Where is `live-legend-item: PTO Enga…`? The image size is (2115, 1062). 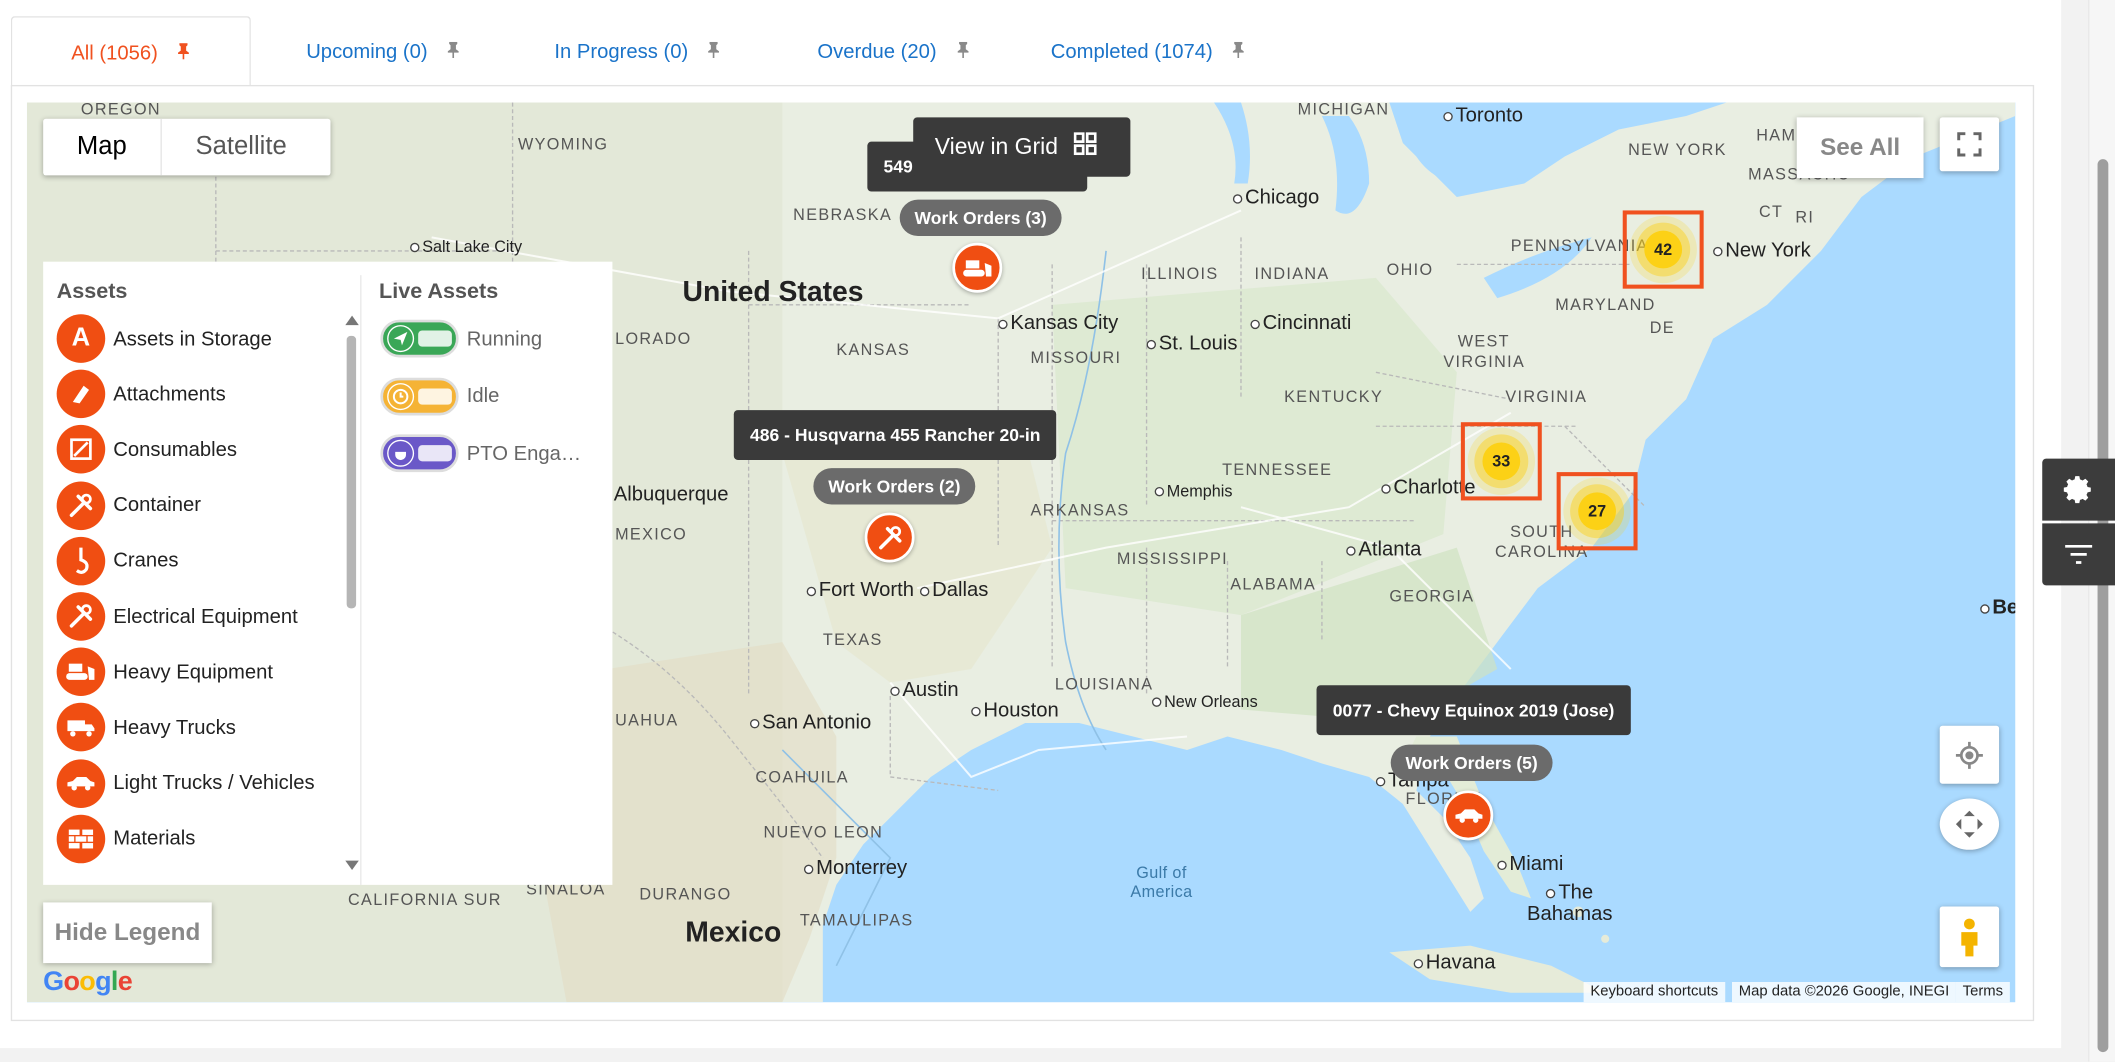
live-legend-item: PTO Enga… is located at coordinates (480, 453).